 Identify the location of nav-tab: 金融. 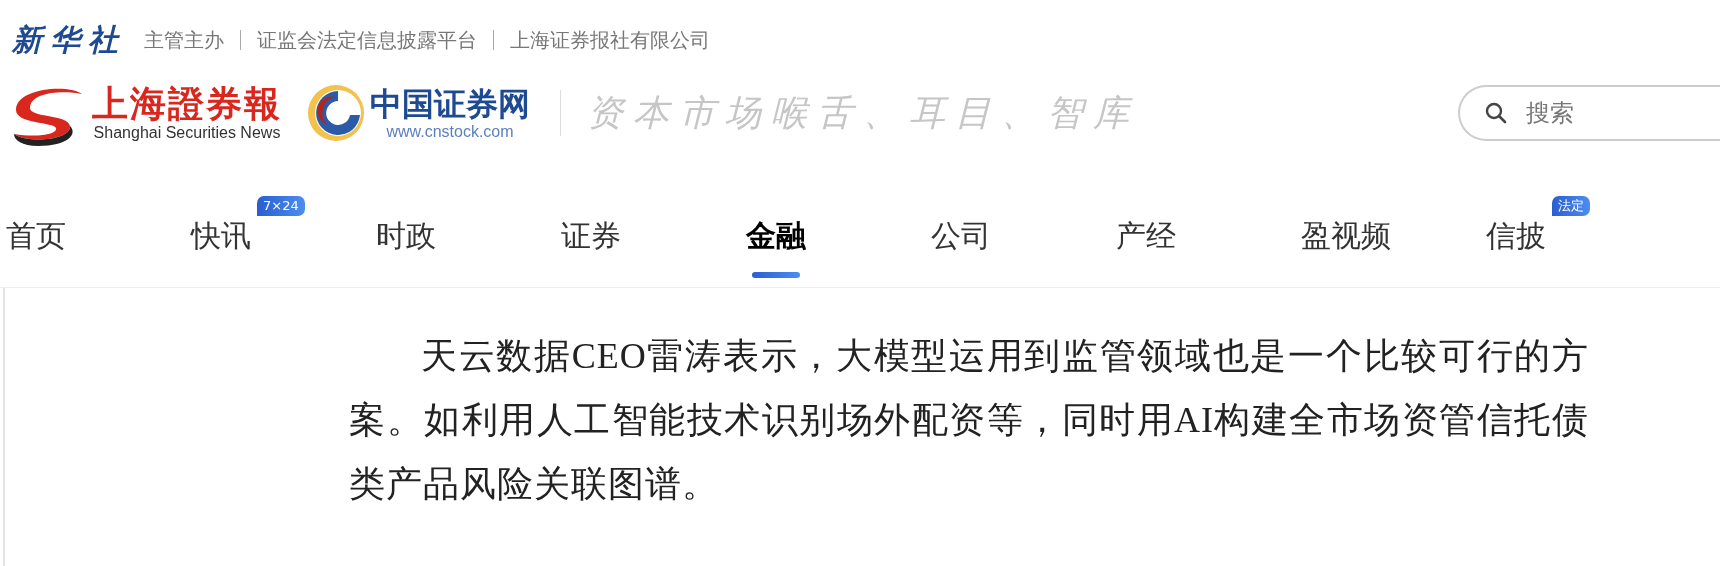
(776, 236).